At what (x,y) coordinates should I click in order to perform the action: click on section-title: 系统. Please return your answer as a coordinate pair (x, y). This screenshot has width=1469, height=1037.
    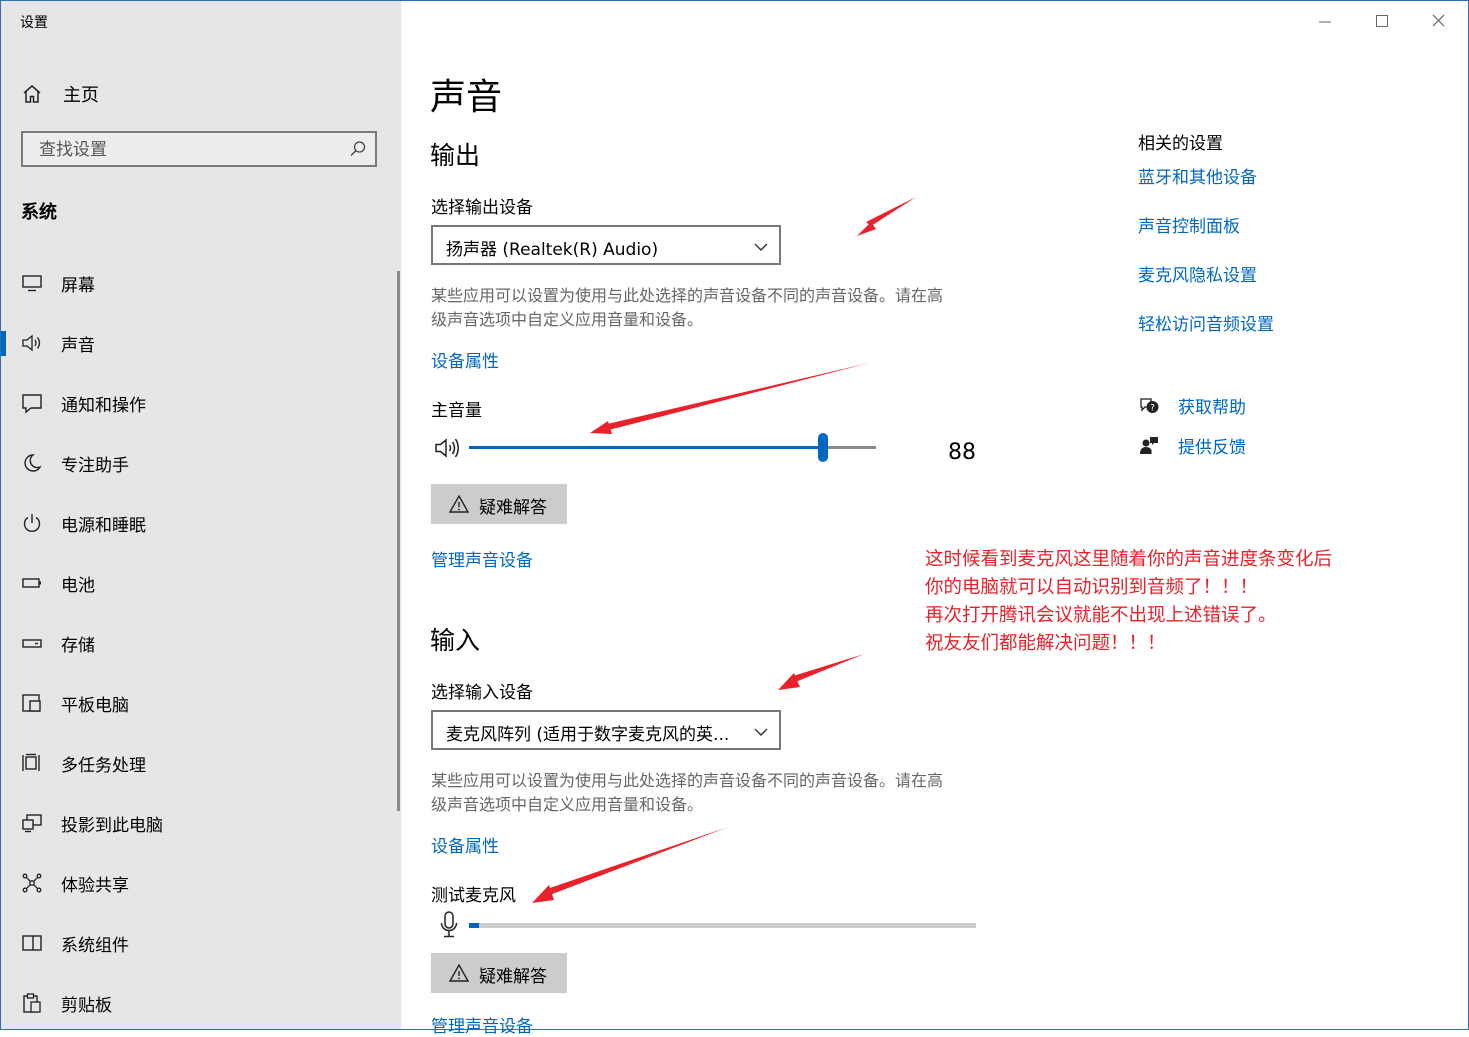
    Looking at the image, I should click on (39, 212).